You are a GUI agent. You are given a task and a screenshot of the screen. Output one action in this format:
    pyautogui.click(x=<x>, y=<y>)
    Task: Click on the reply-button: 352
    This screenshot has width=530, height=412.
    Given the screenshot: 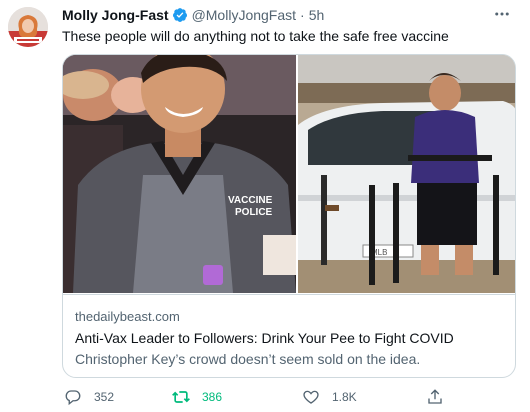 What is the action you would take?
    pyautogui.click(x=88, y=397)
    